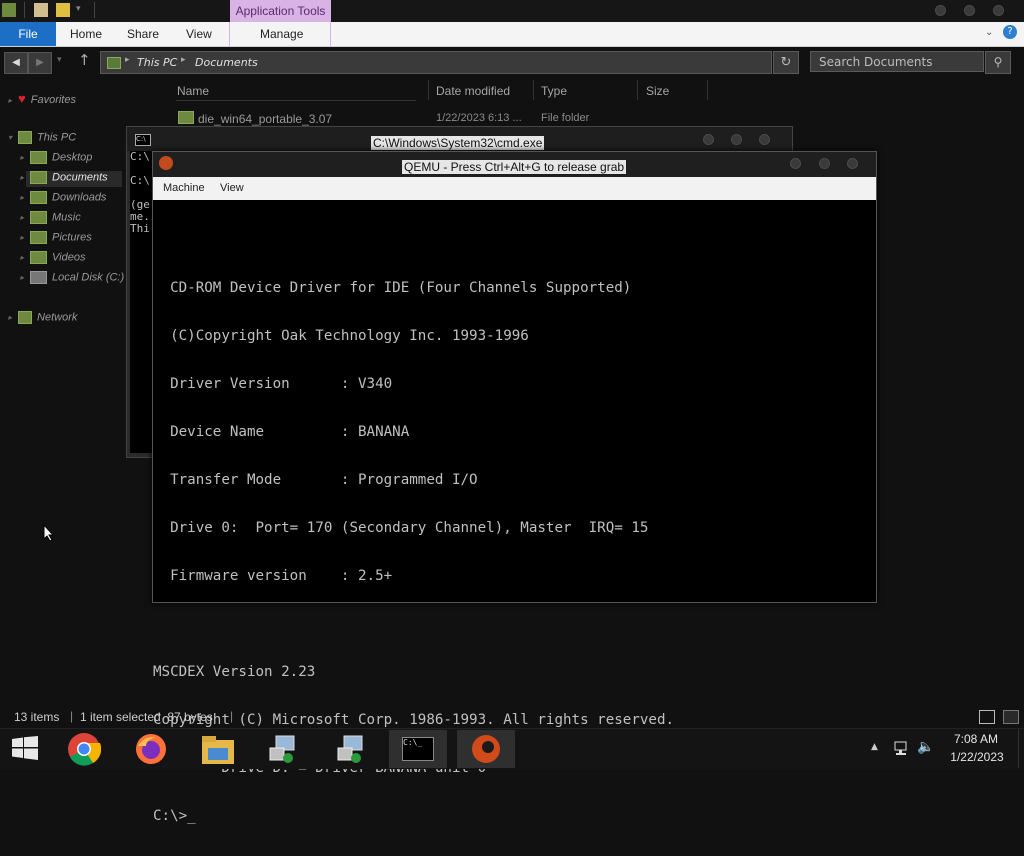 Image resolution: width=1024 pixels, height=856 pixels. Describe the element at coordinates (174, 816) in the screenshot. I see `dos-prompt: C:\>_` at that location.